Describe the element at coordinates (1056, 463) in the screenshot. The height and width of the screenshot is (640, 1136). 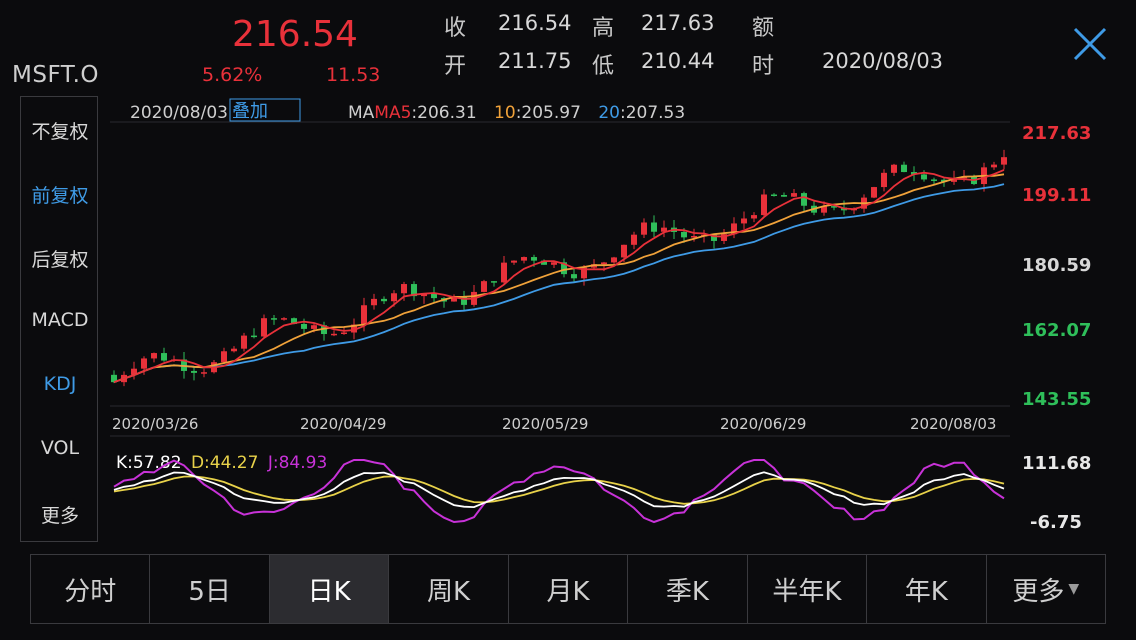
I see `kdj-axis-top: 111.68` at that location.